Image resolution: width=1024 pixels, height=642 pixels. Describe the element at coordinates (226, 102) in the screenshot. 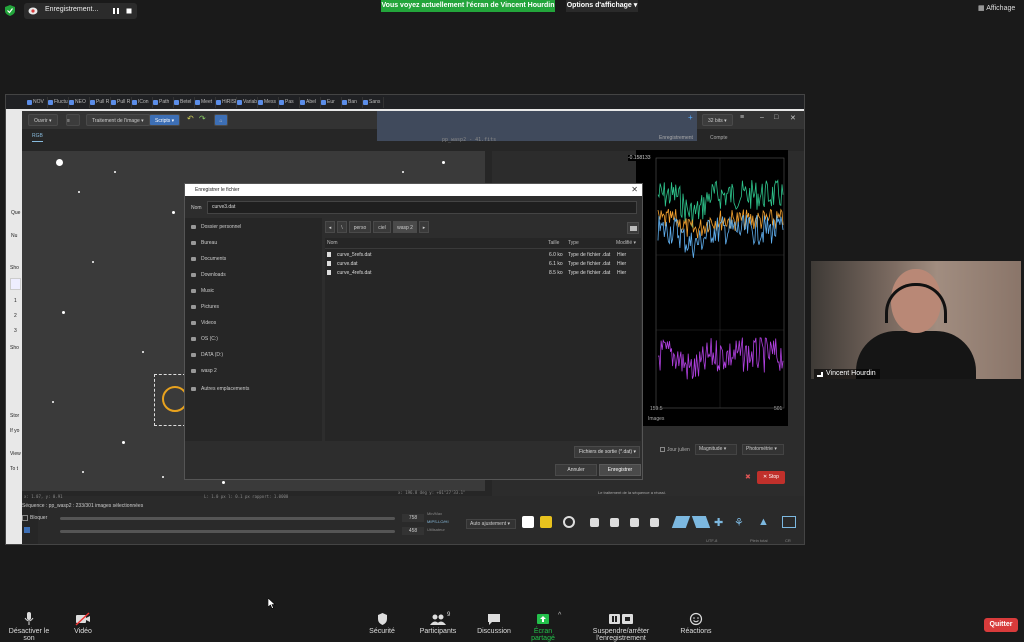

I see `browser-tab: HiRISE` at that location.